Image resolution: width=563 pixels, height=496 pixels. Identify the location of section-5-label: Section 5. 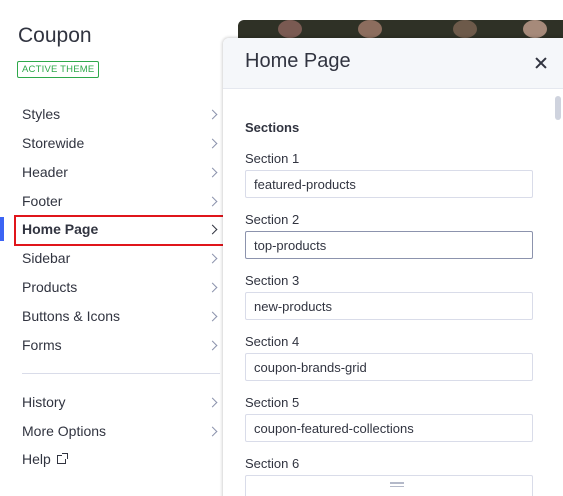
(272, 402).